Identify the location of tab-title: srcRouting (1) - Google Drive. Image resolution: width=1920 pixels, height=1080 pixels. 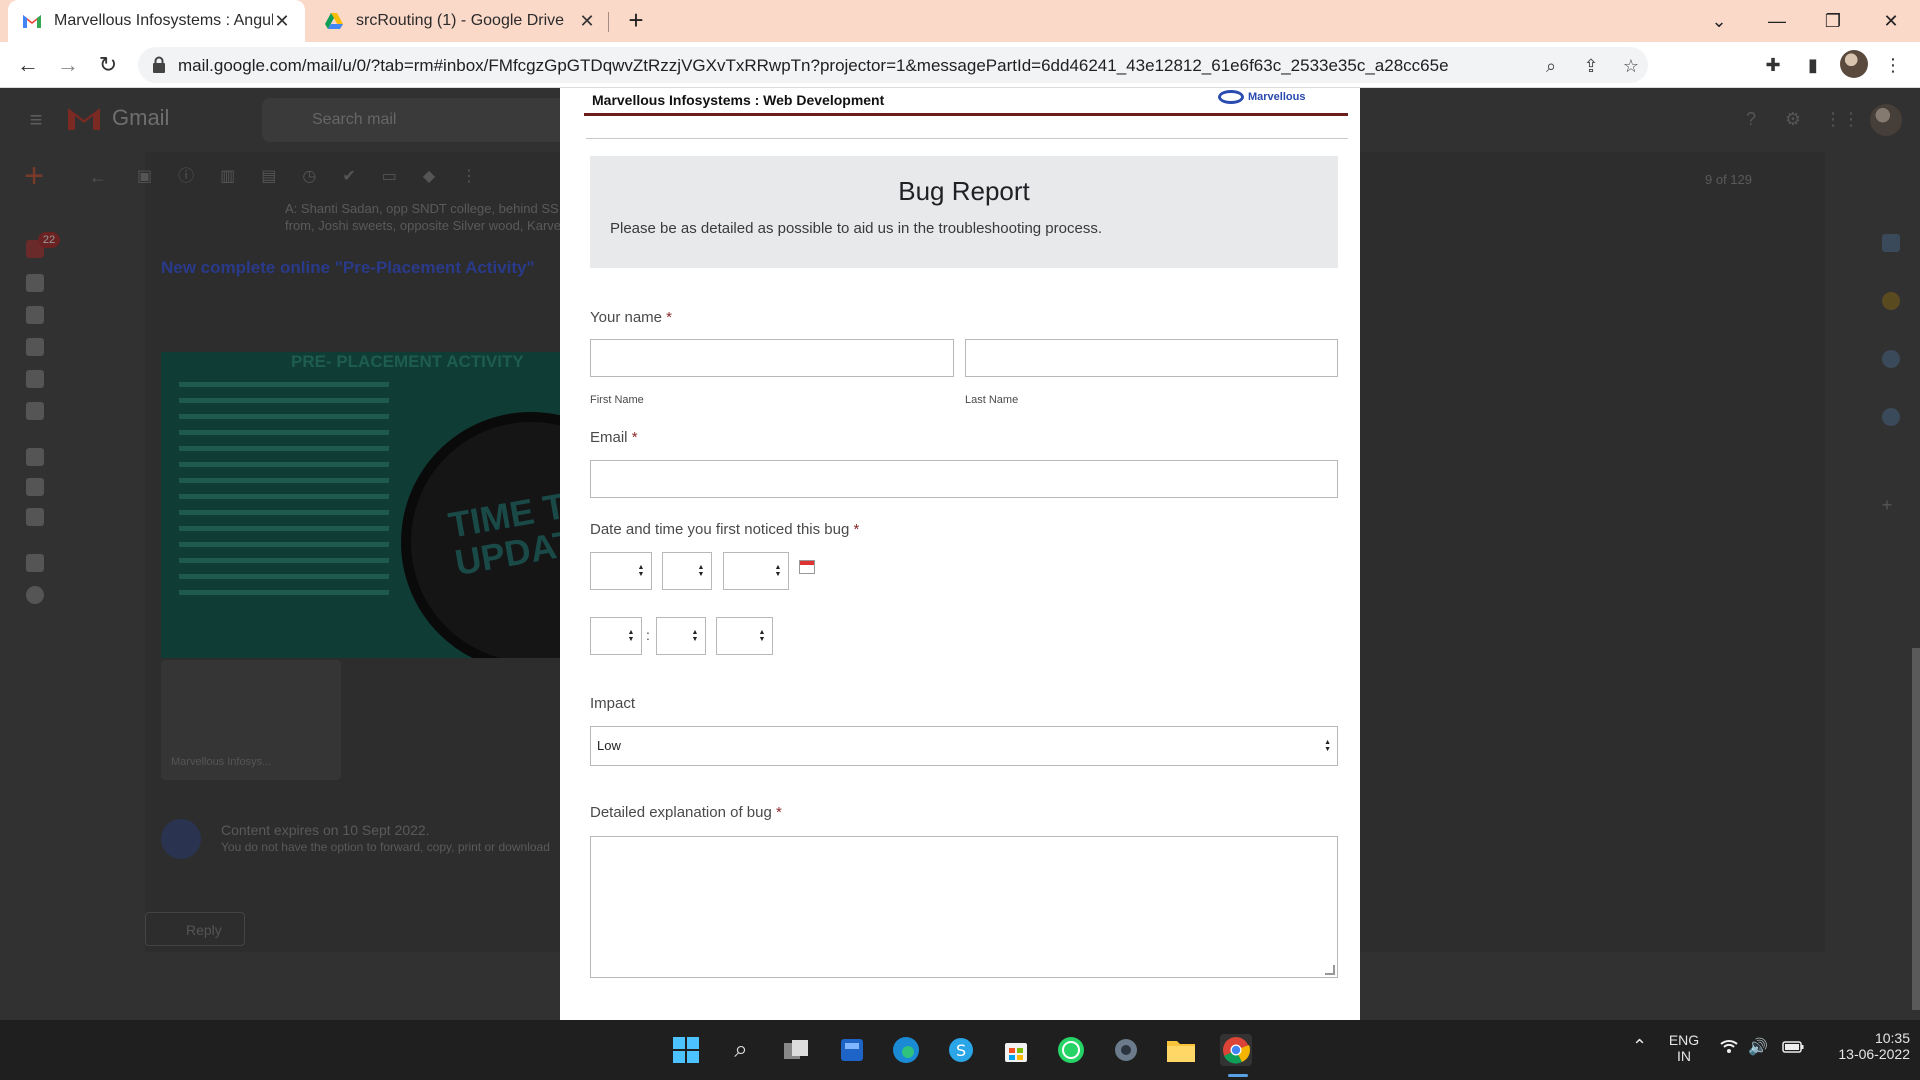
(460, 20).